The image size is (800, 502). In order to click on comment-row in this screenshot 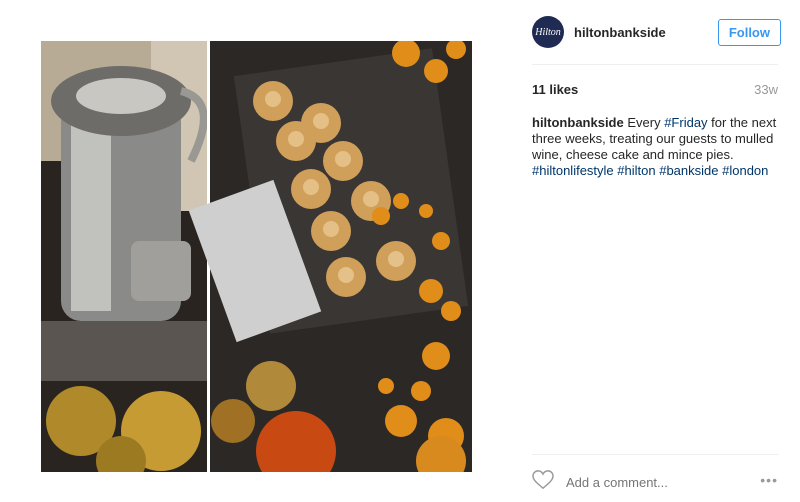, I will do `click(657, 482)`.